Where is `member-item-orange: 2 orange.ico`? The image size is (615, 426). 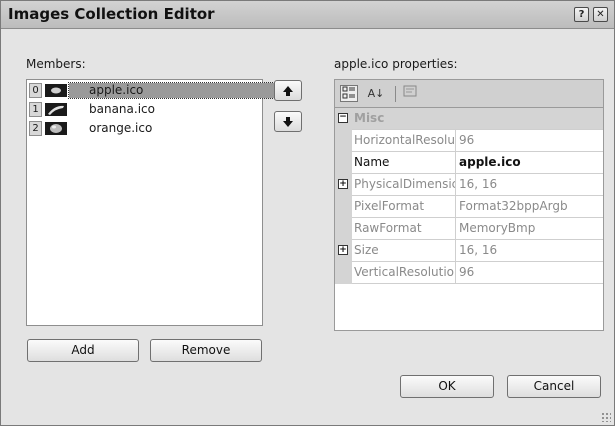 member-item-orange: 2 orange.ico is located at coordinates (144, 128).